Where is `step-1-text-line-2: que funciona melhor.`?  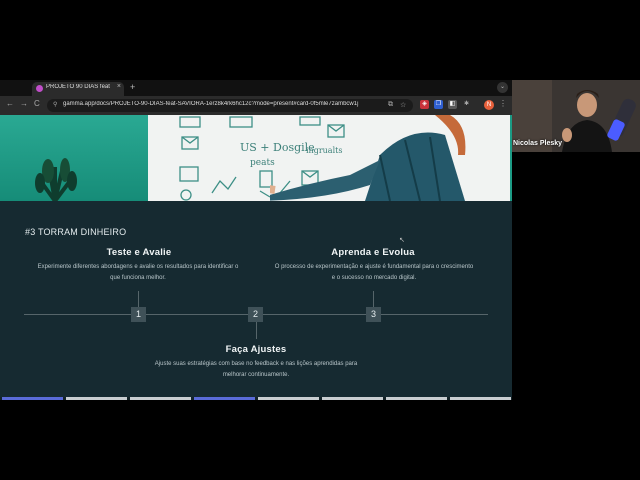
step-1-text-line-2: que funciona melhor. is located at coordinates (138, 278).